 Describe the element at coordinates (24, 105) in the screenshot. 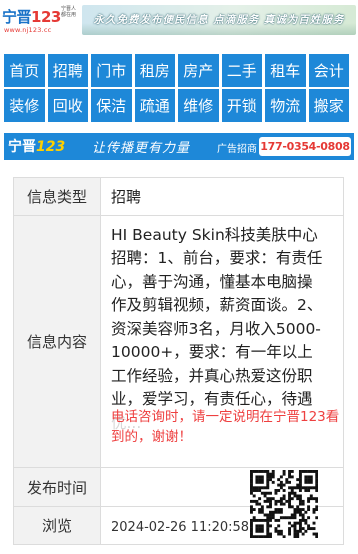

I see `nav-button: 装修` at that location.